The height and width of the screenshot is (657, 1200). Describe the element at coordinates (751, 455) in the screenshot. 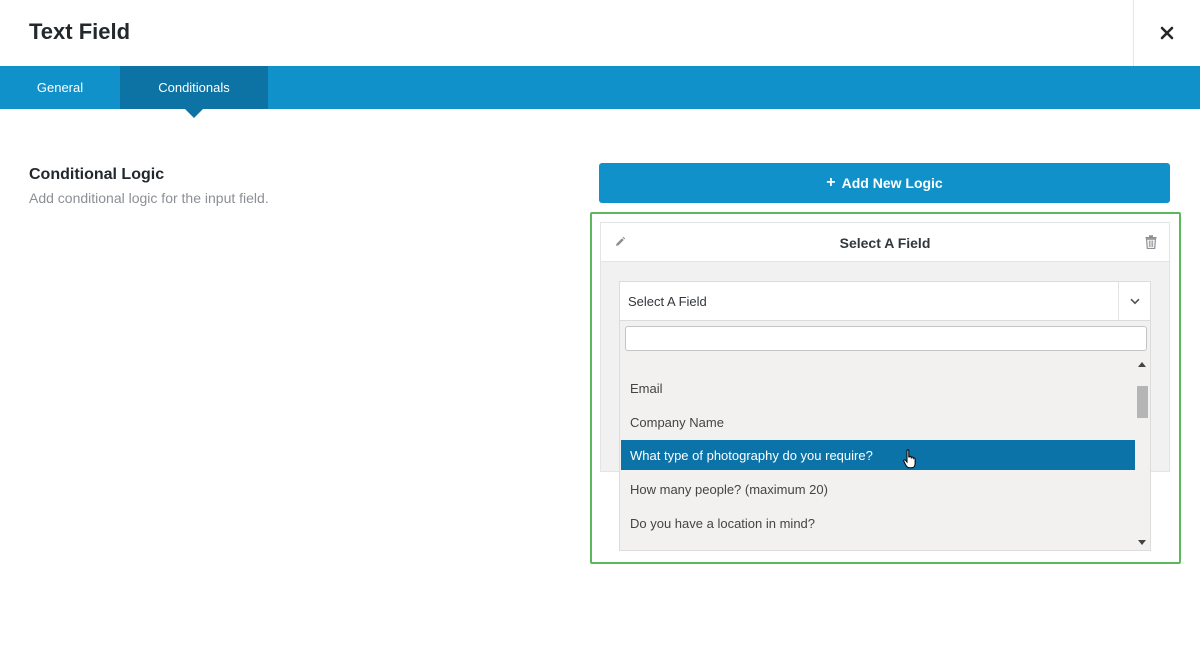

I see `option-label: What type of photography do you require?` at that location.